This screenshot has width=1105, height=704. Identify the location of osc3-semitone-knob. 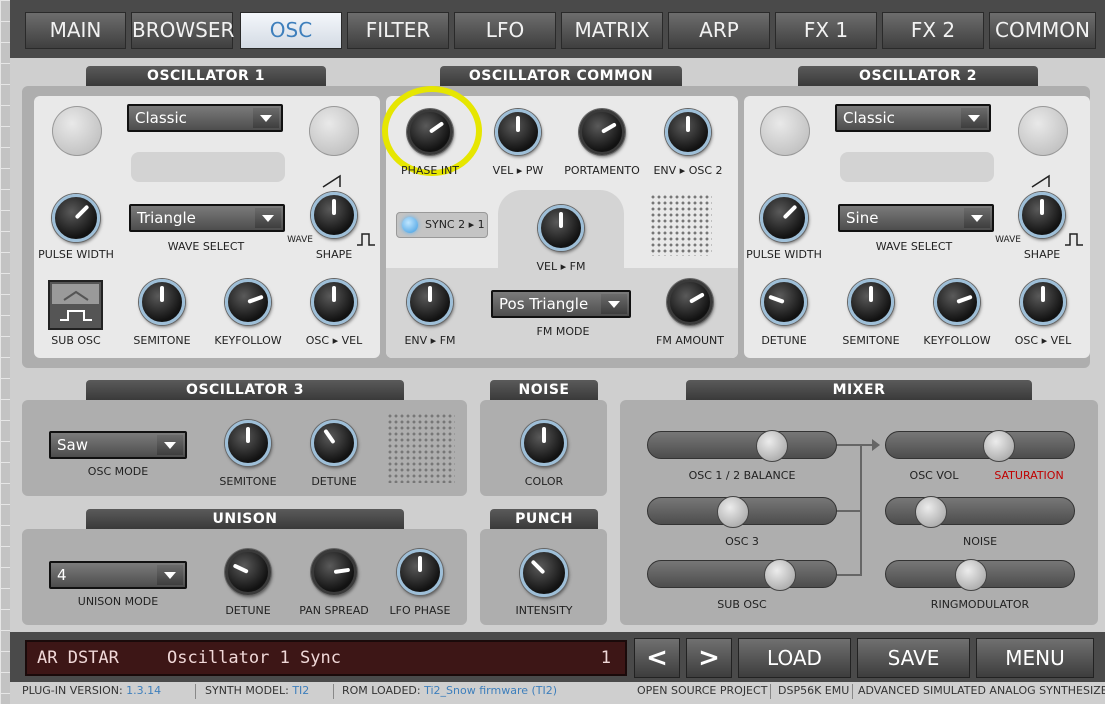
(248, 443).